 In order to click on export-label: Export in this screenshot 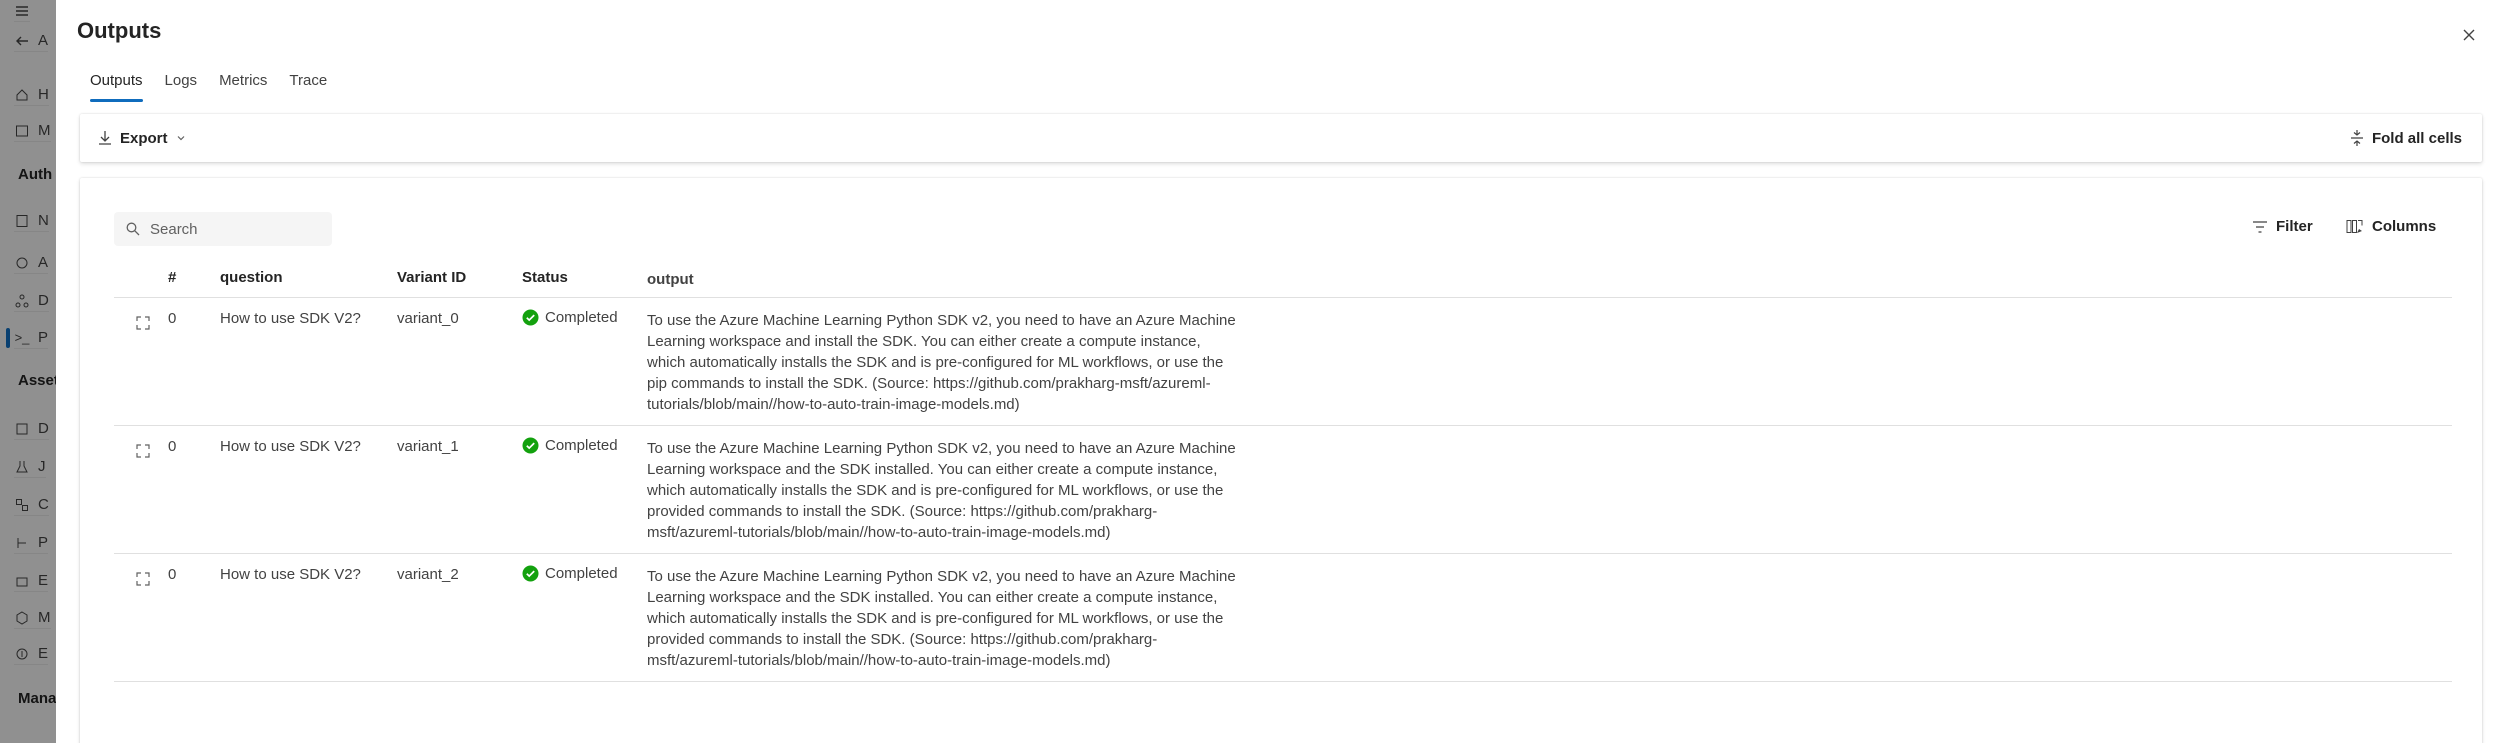, I will do `click(144, 138)`.